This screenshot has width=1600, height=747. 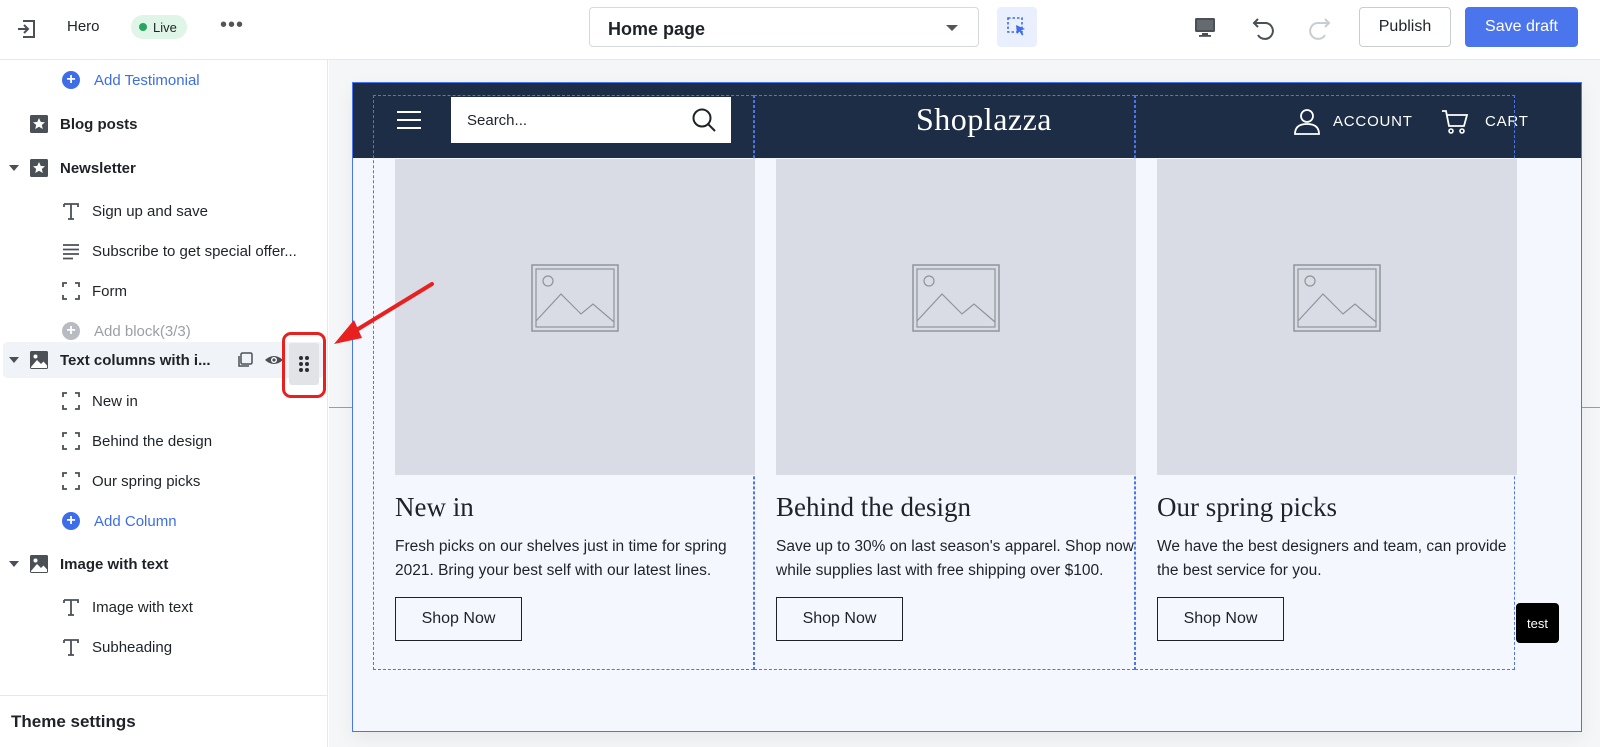 I want to click on sidebar-block-subheading: Subheading, so click(x=163, y=647).